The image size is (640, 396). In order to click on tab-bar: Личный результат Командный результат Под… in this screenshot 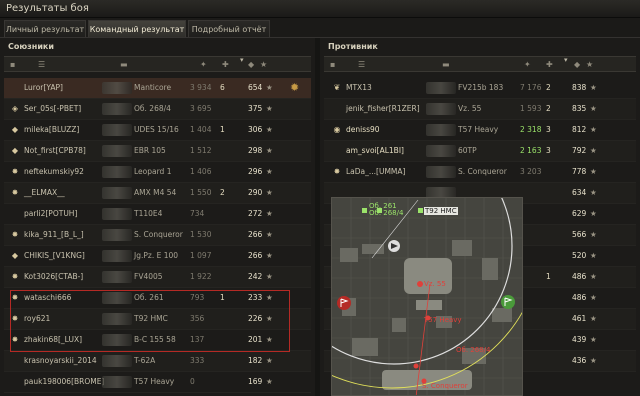, I will do `click(320, 28)`.